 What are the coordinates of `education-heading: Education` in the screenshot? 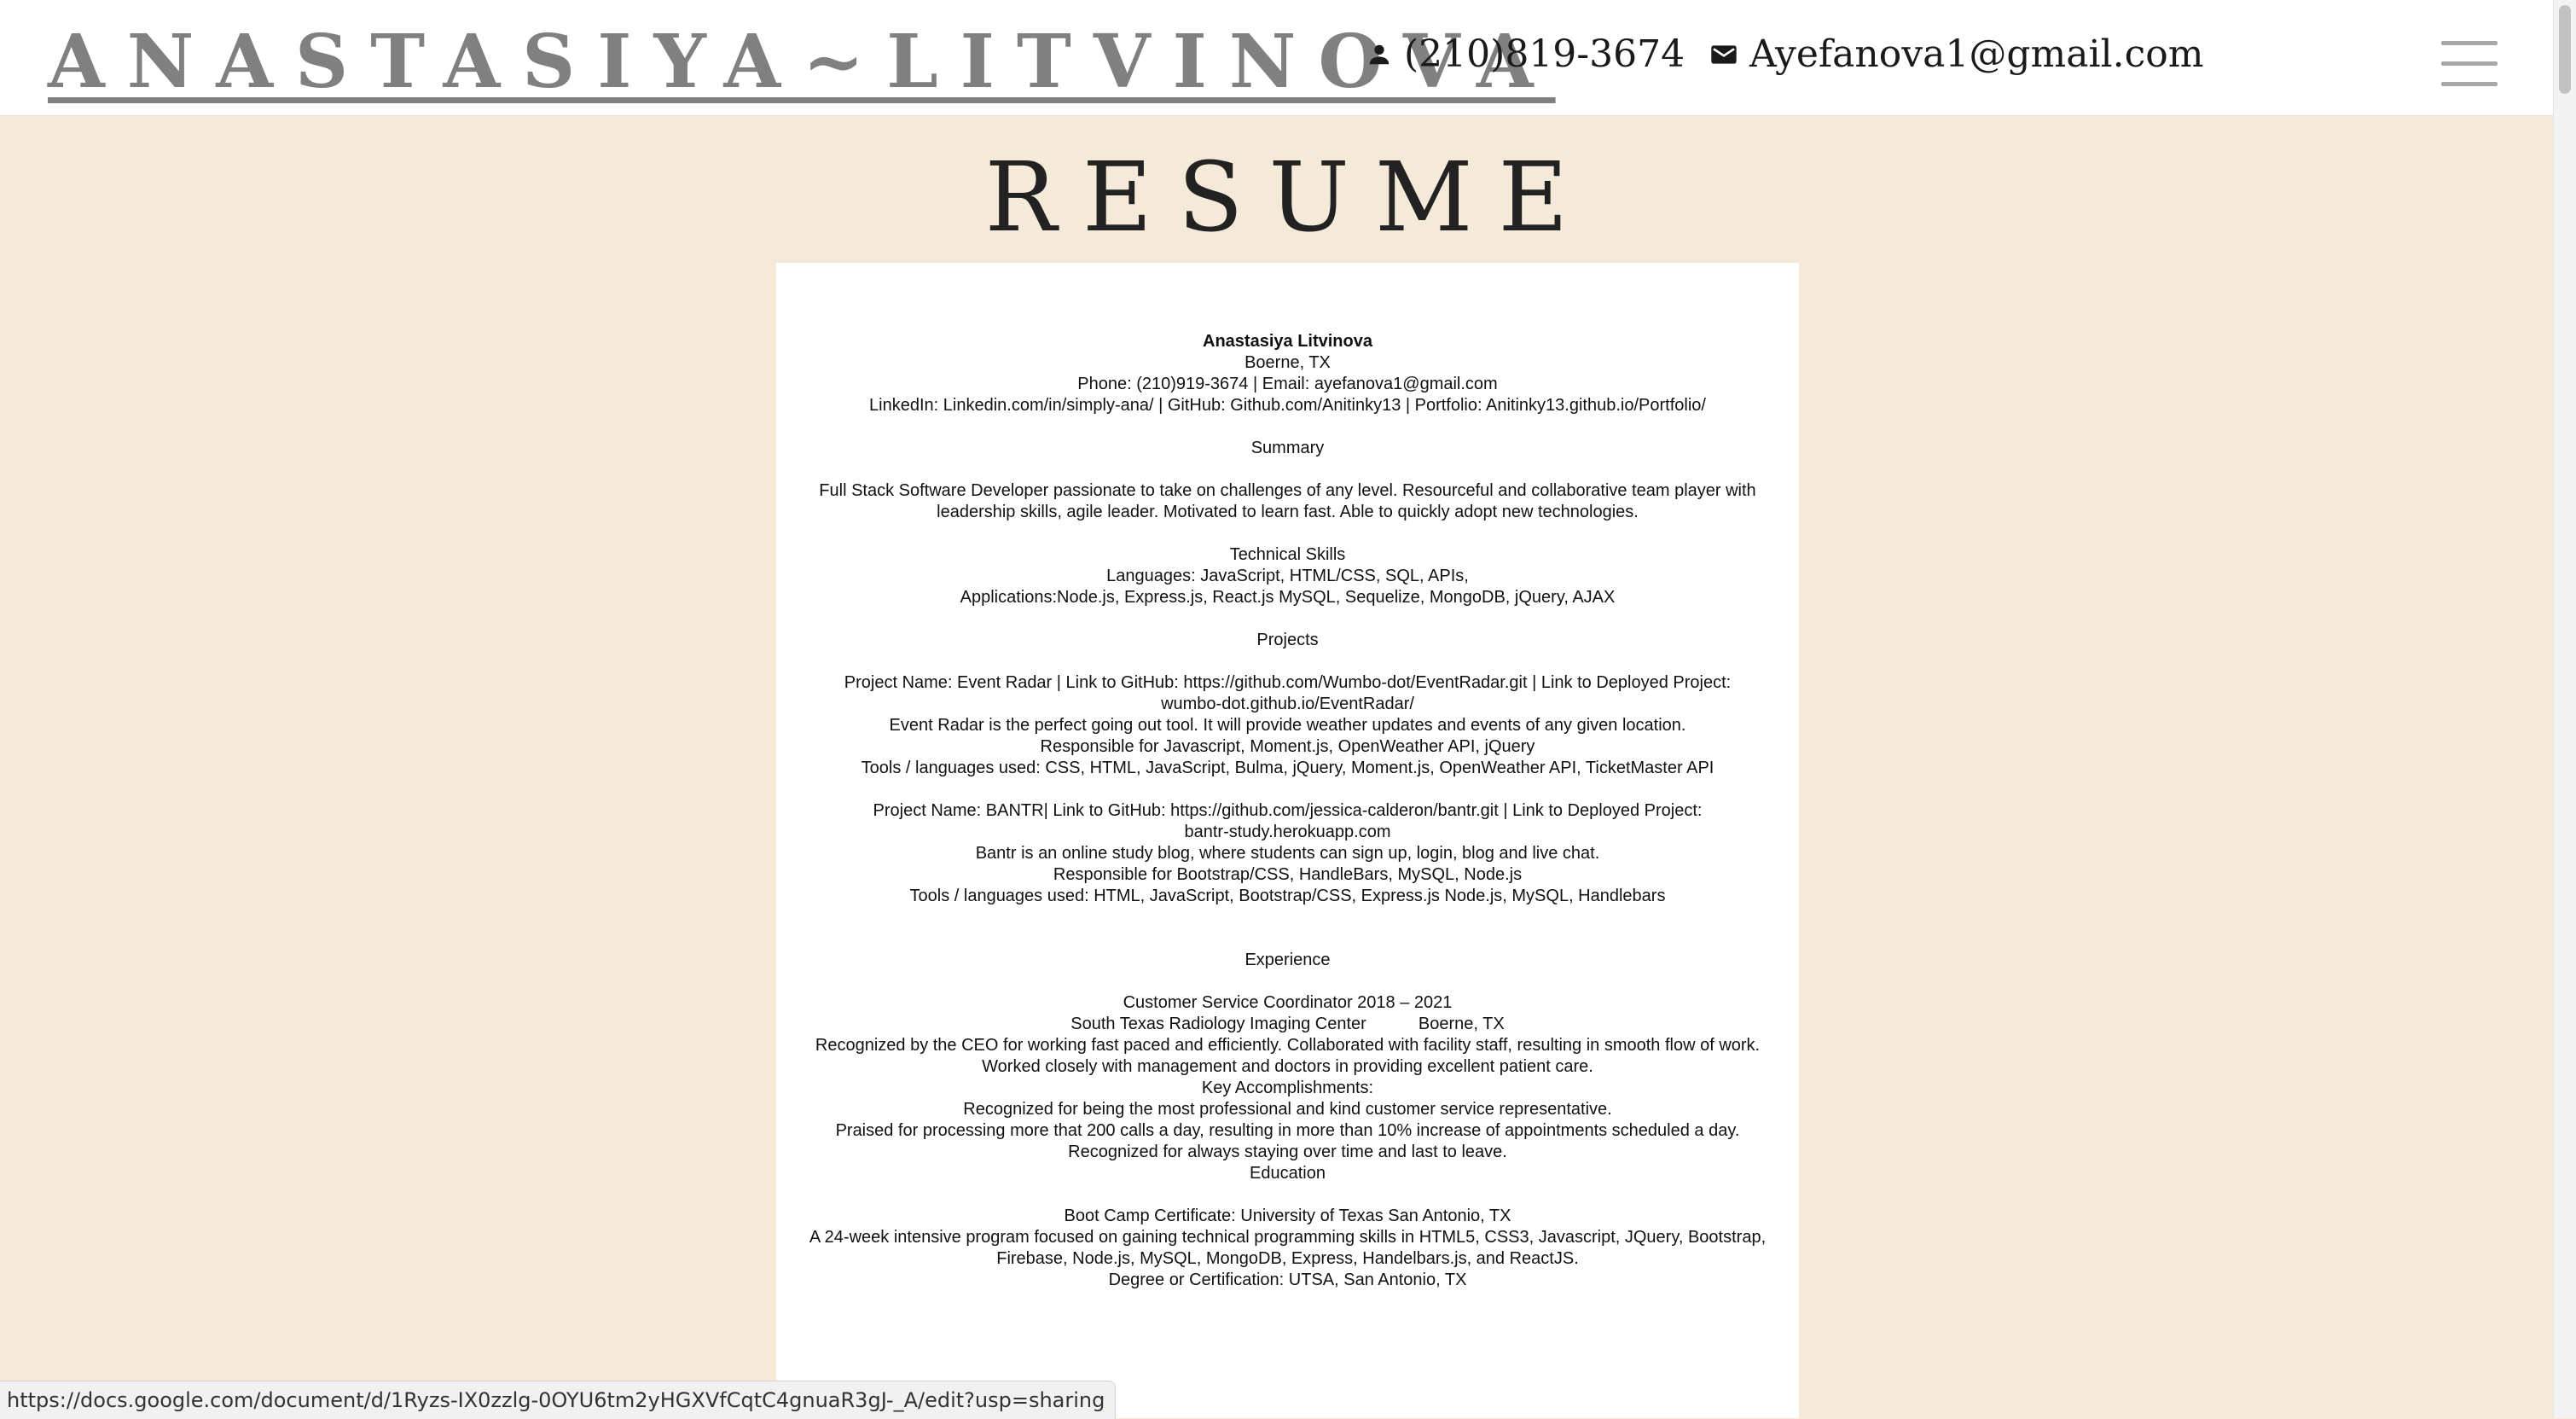 It's located at (1288, 1174).